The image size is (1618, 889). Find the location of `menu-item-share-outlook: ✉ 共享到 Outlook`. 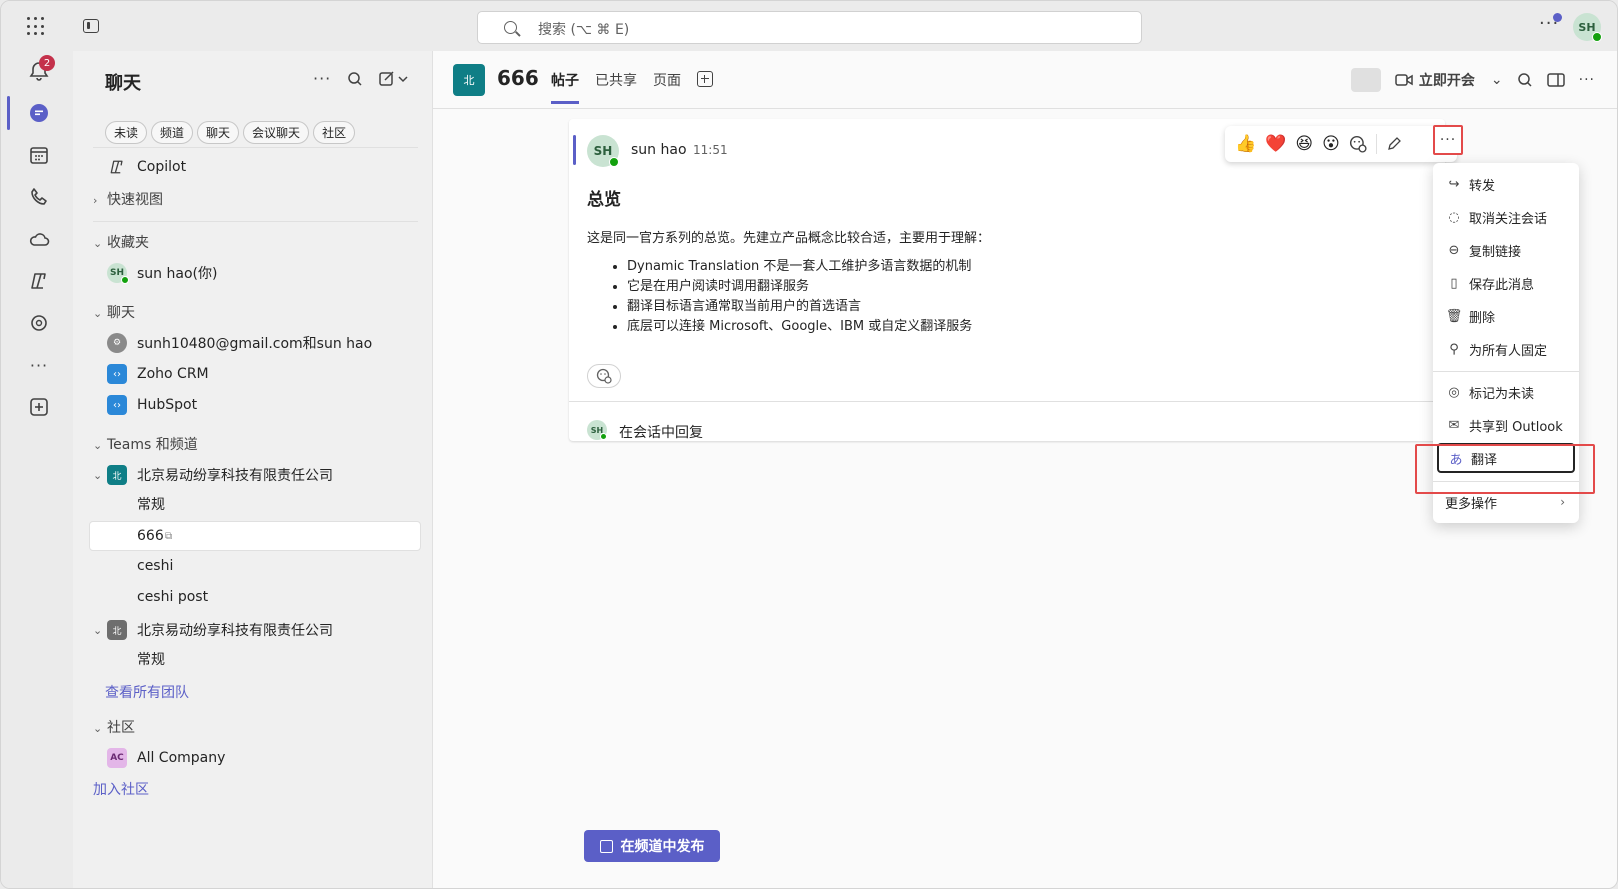

menu-item-share-outlook: ✉ 共享到 Outlook is located at coordinates (1506, 425).